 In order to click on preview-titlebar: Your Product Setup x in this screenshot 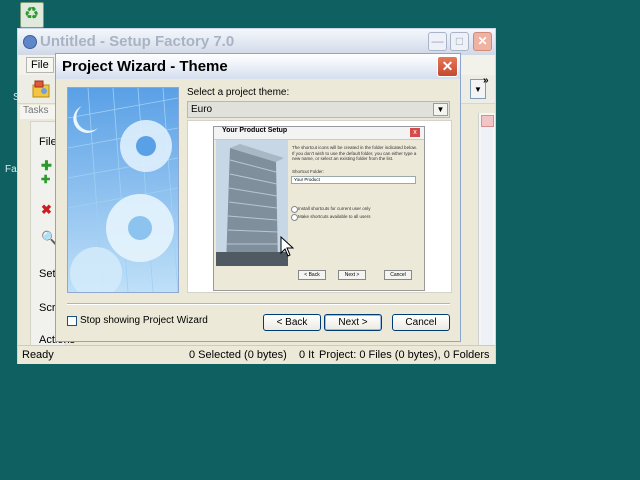, I will do `click(319, 133)`.